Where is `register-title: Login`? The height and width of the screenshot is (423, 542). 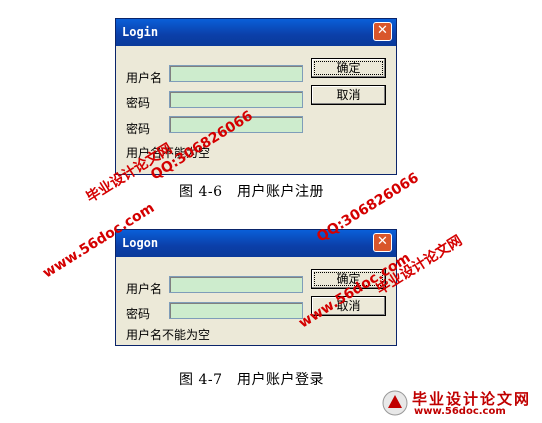
register-title: Login is located at coordinates (140, 32).